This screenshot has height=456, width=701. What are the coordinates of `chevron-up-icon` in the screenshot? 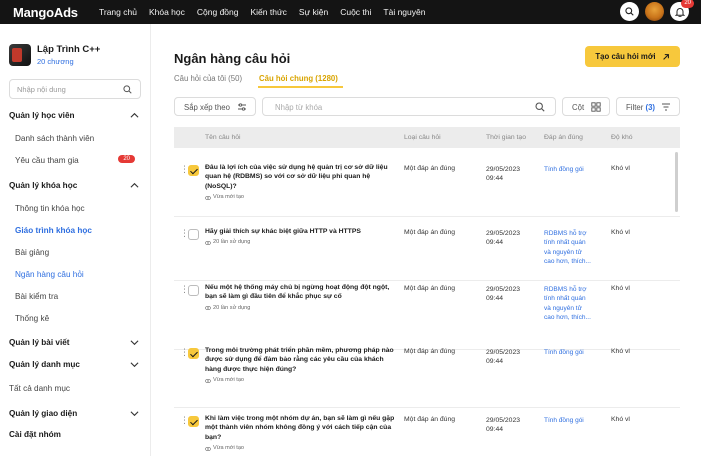 It's located at (134, 115).